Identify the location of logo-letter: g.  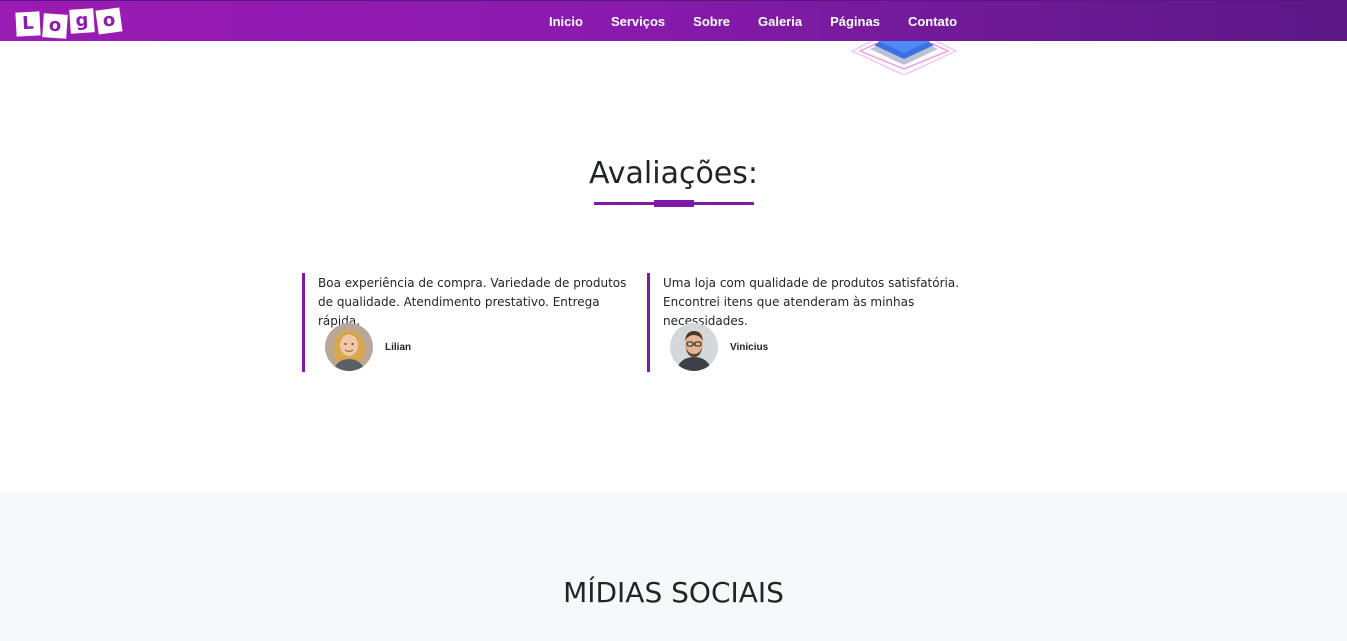
(82, 21).